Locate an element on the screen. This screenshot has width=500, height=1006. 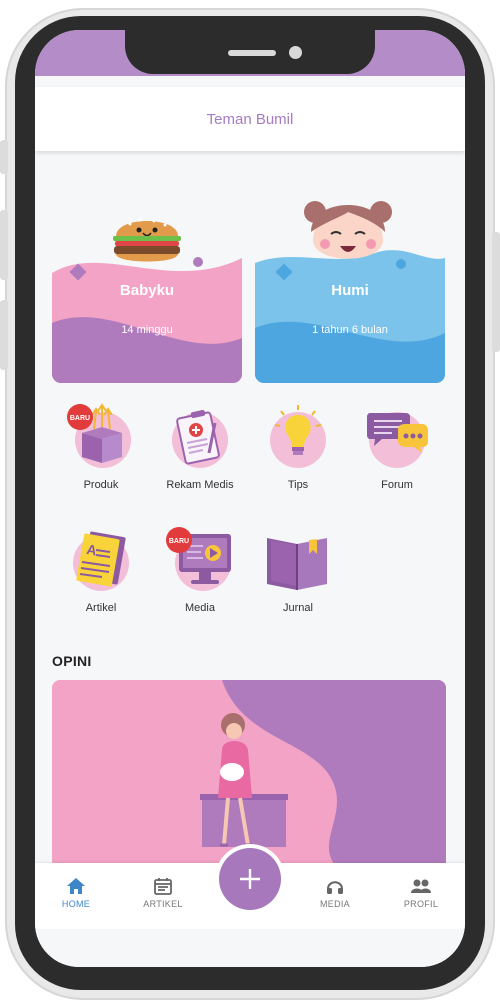
menu-media: BARU Media is located at coordinates (200, 570).